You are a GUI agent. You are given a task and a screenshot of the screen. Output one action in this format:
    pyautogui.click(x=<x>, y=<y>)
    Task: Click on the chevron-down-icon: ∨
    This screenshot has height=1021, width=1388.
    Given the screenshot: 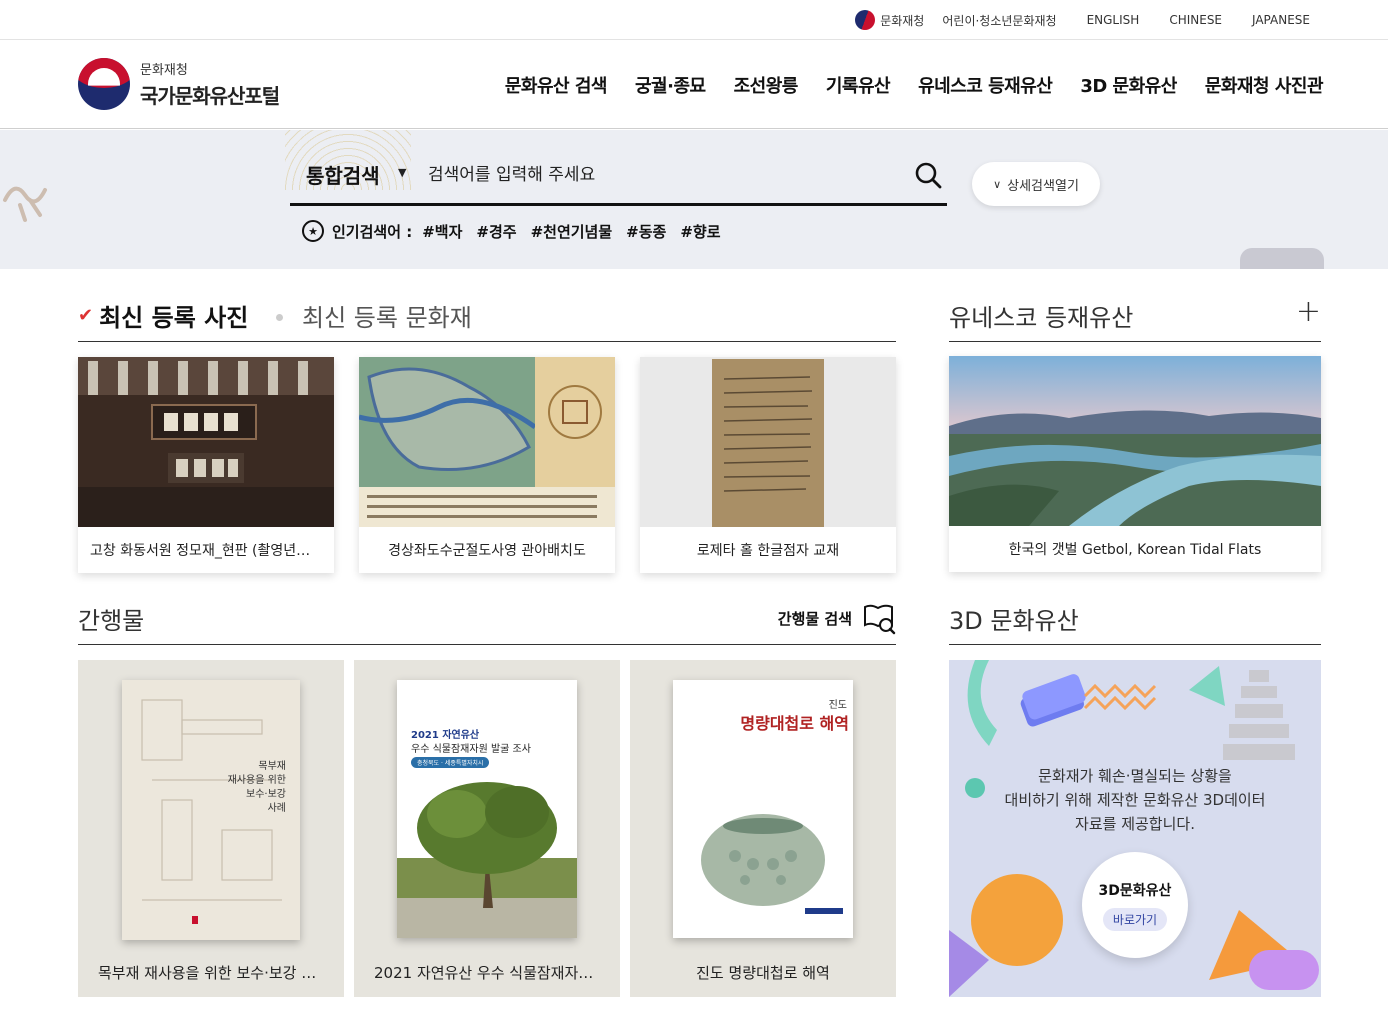 What is the action you would take?
    pyautogui.click(x=997, y=184)
    